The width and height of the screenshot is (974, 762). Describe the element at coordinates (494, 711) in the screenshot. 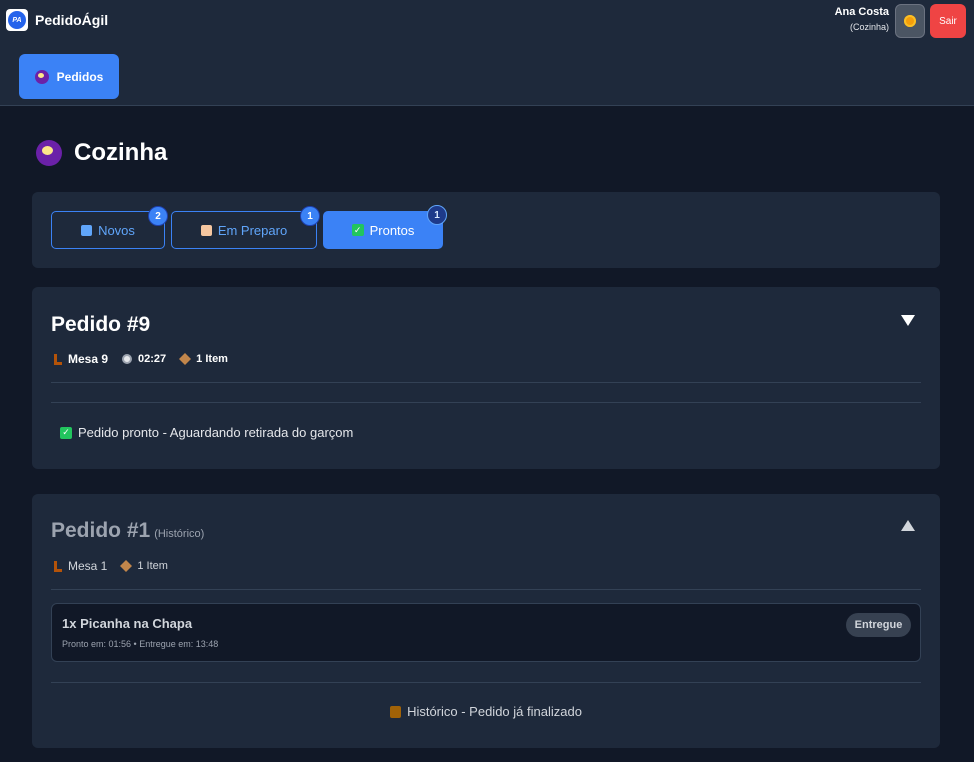

I see `history-text: Histórico - Pedido já finalizado` at that location.